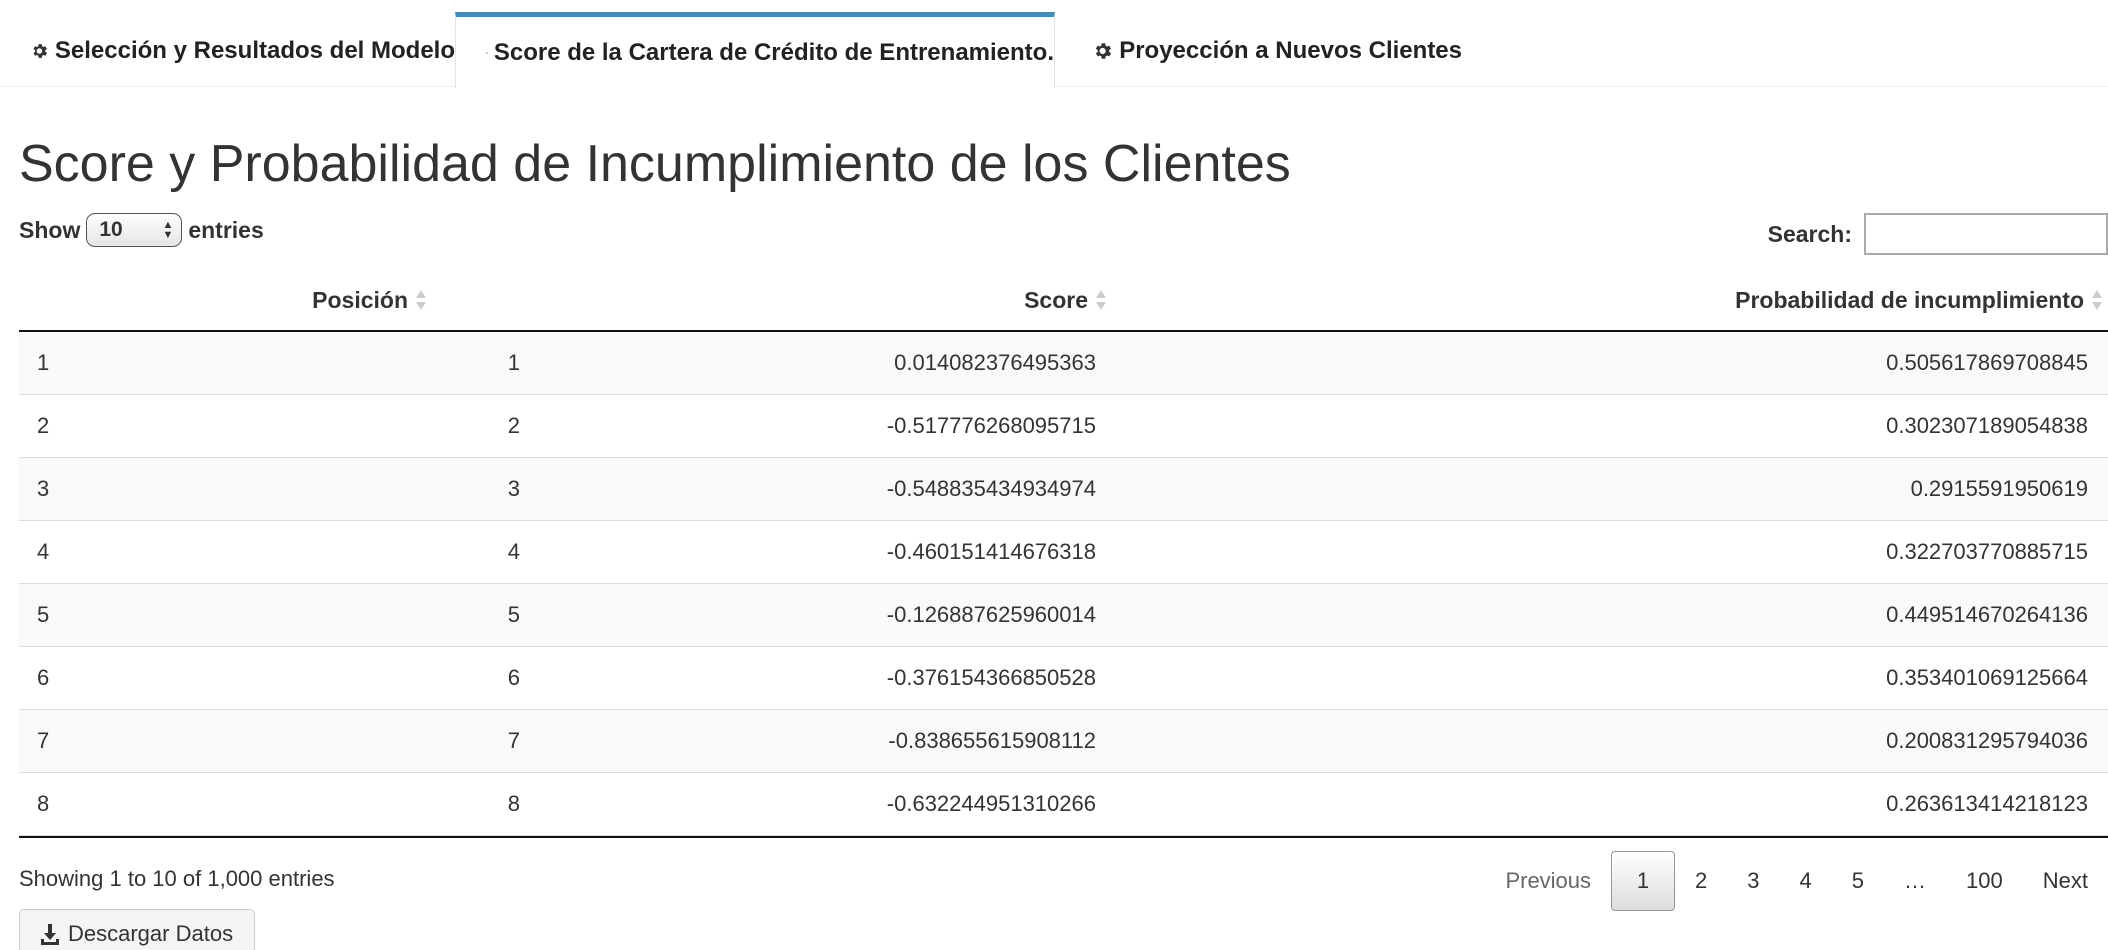 The width and height of the screenshot is (2108, 950). I want to click on tab-label: Selección y Resultados del Modelo, so click(254, 50).